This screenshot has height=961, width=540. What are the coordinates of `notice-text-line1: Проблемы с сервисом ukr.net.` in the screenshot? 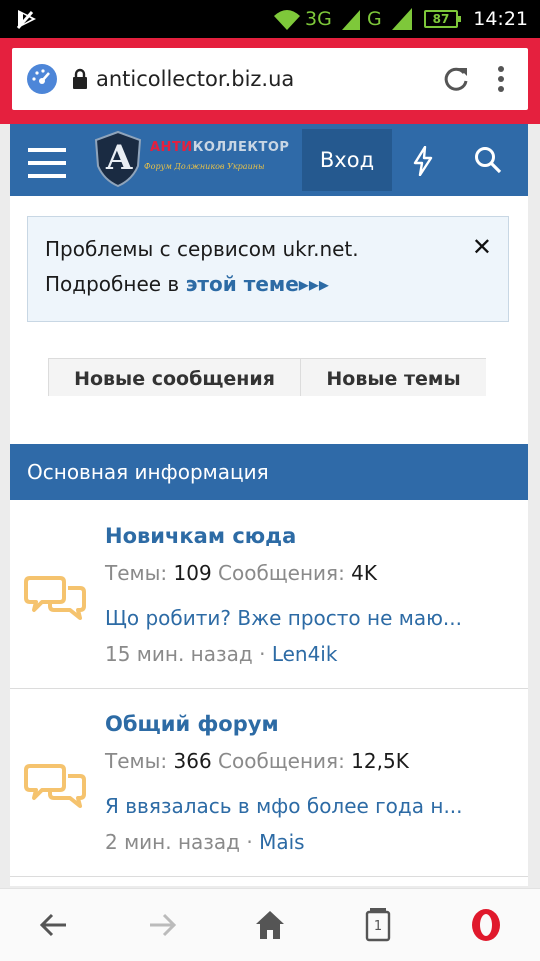 It's located at (202, 249).